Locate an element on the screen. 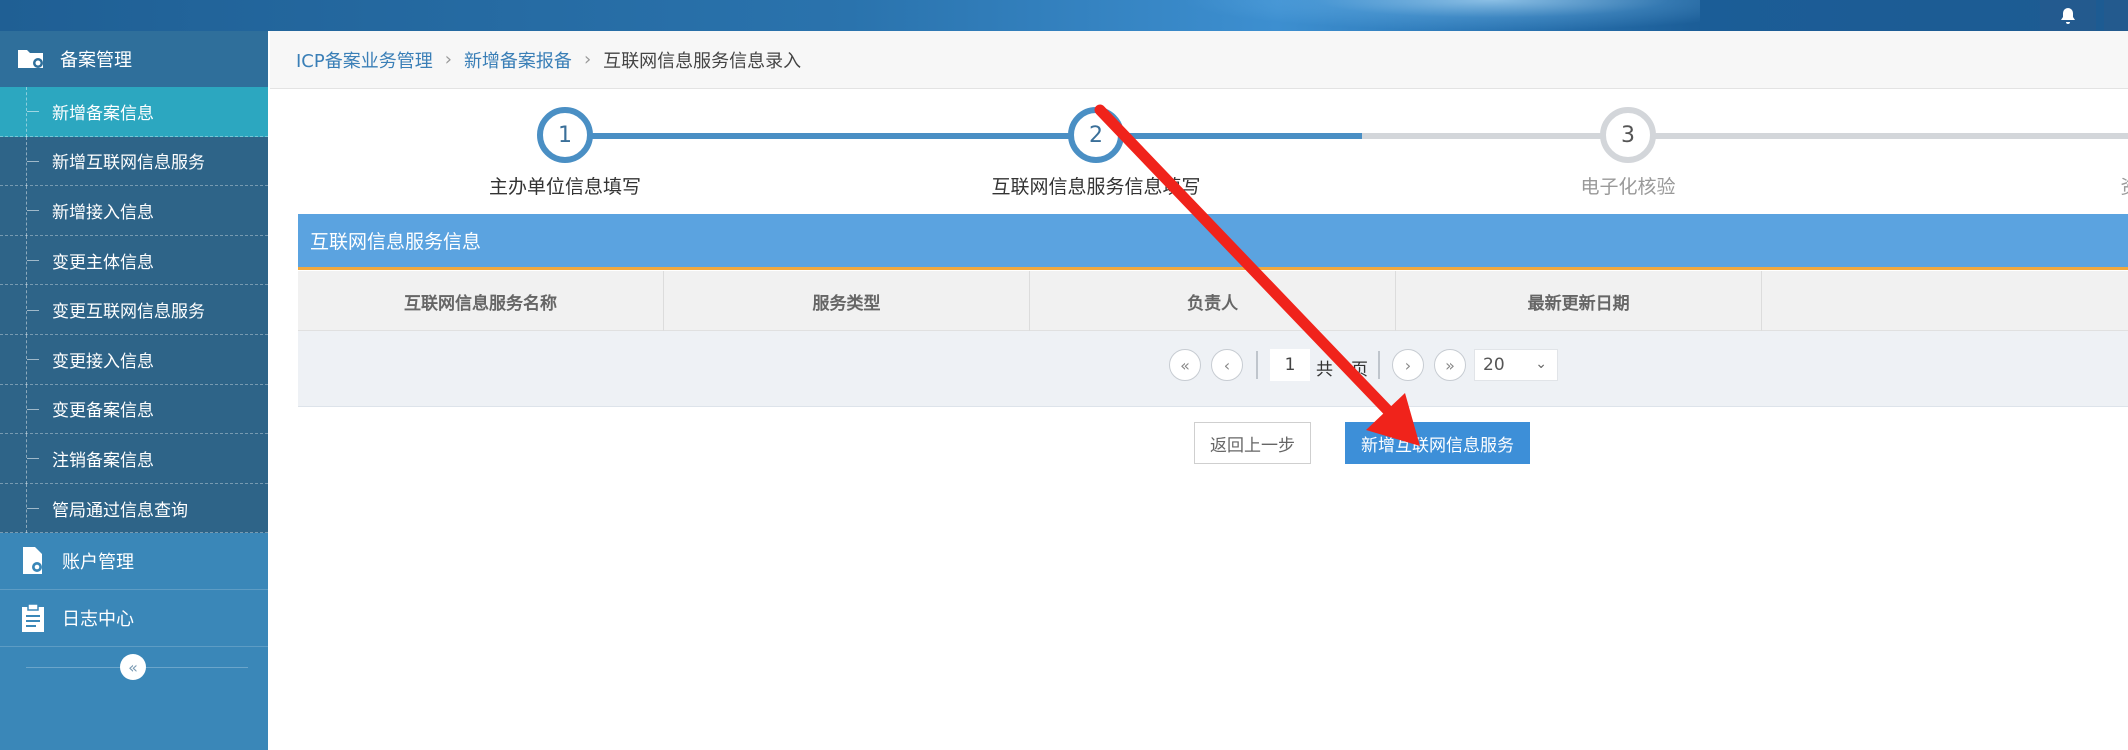  step-indicator: 1 主办单位信息填写 2 互联网信息服务信息填写 3 电子化核验 资 is located at coordinates (1213, 152).